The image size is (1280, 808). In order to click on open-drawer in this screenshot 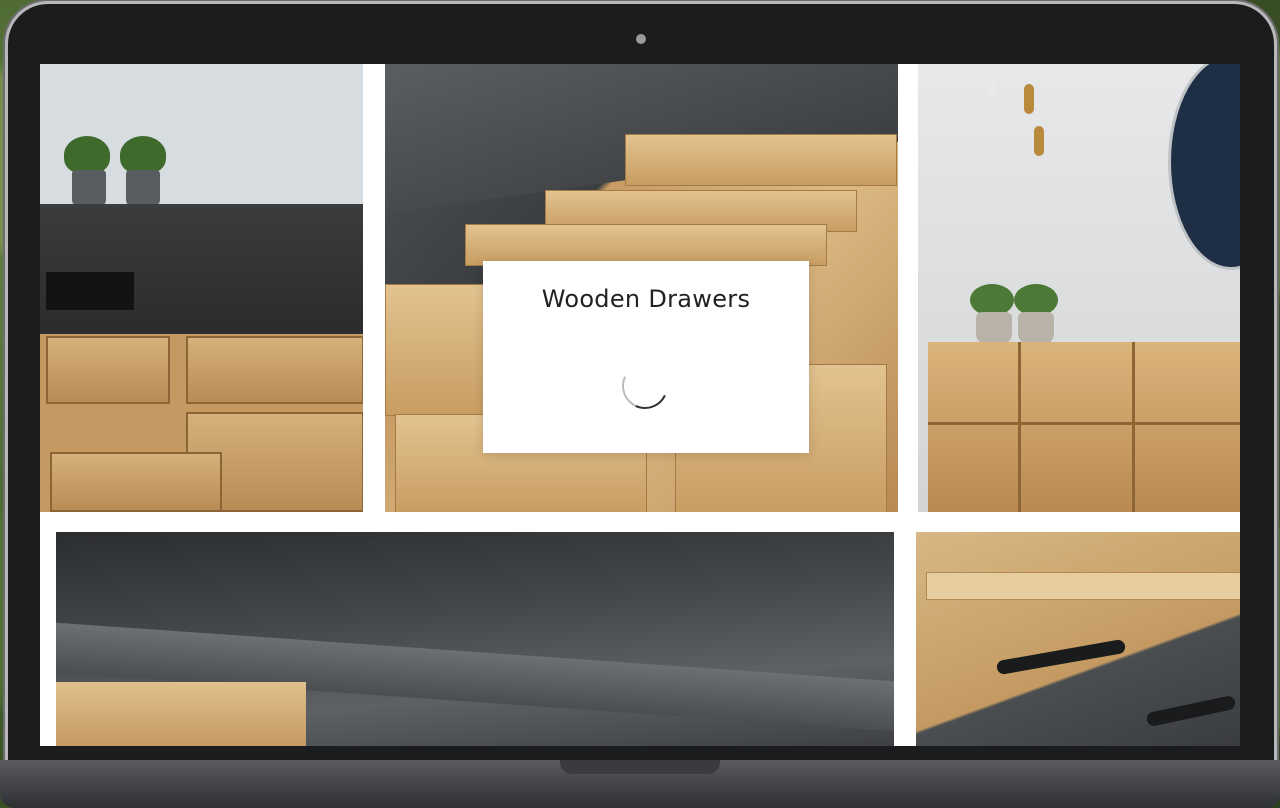, I will do `click(136, 482)`.